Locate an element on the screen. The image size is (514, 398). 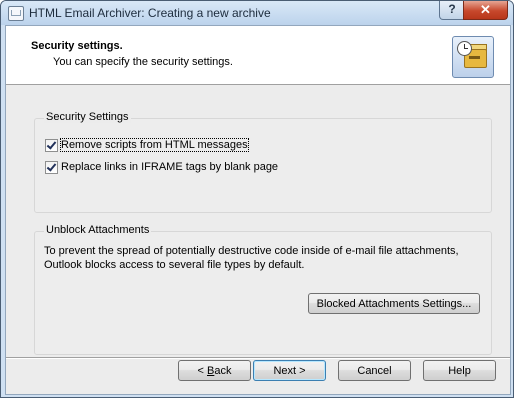
page-title: Security settings. is located at coordinates (77, 46).